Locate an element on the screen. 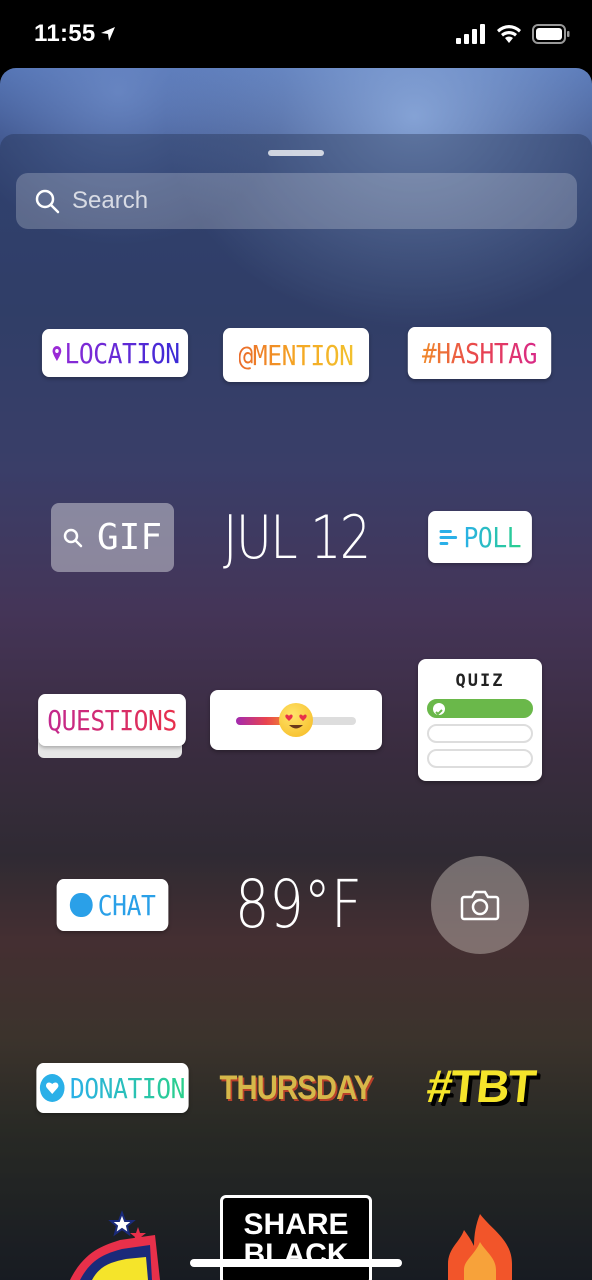 The height and width of the screenshot is (1280, 592). thursday-sticker: THURSDAY is located at coordinates (295, 1088).